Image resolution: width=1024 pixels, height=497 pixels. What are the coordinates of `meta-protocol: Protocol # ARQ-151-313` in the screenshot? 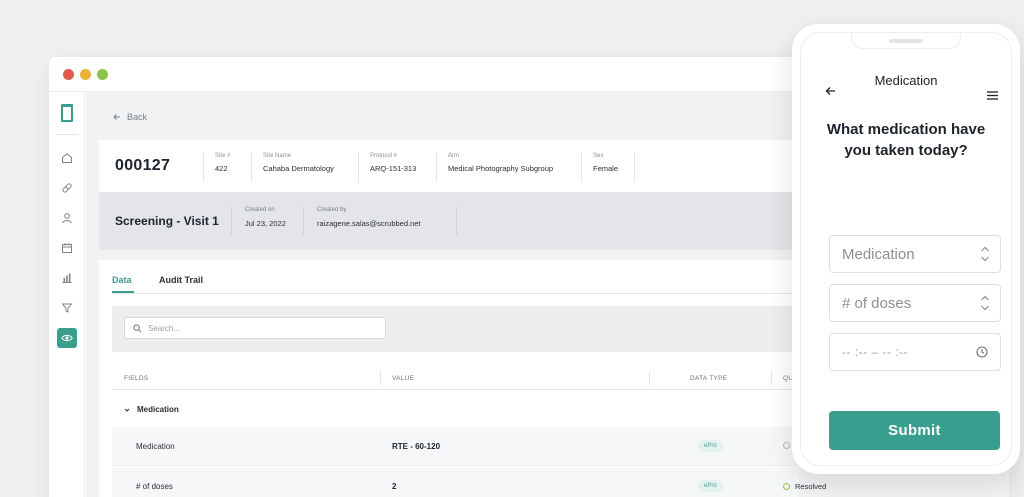 It's located at (387, 167).